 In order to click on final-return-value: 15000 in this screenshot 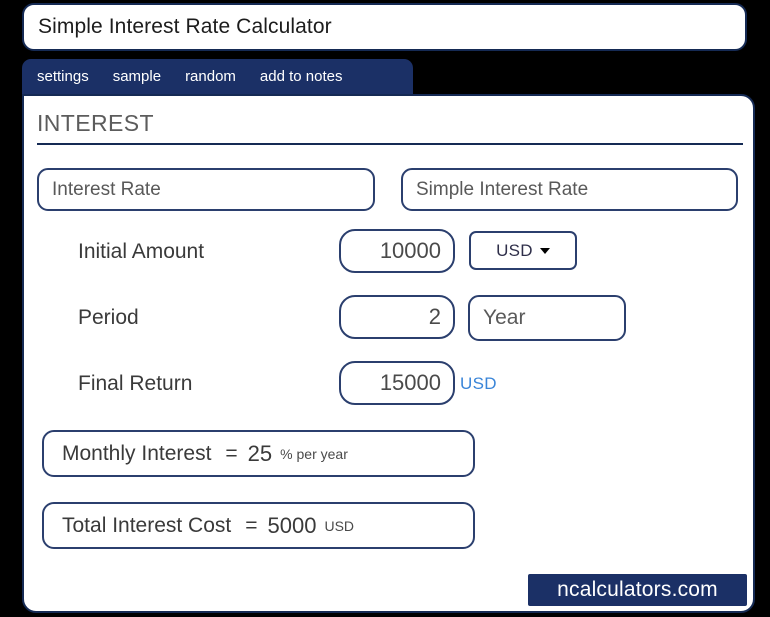, I will do `click(410, 382)`.